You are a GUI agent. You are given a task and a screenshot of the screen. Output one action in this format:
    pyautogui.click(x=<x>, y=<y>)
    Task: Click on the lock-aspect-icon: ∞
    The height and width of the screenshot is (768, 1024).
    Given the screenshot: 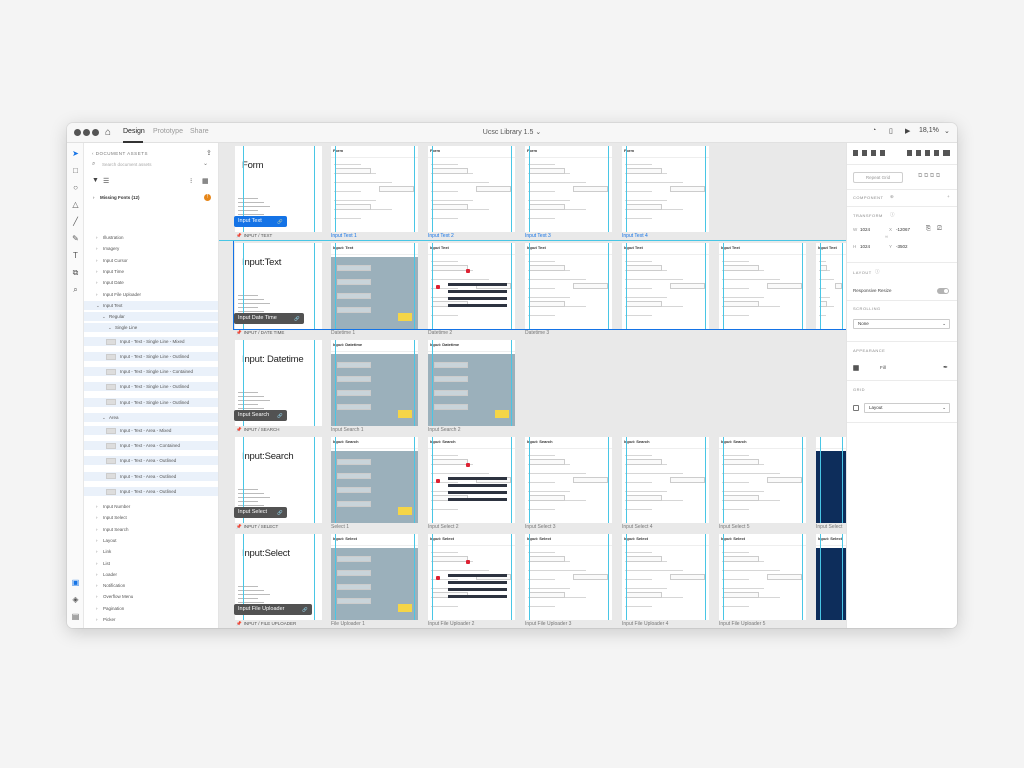 What is the action you would take?
    pyautogui.click(x=886, y=236)
    